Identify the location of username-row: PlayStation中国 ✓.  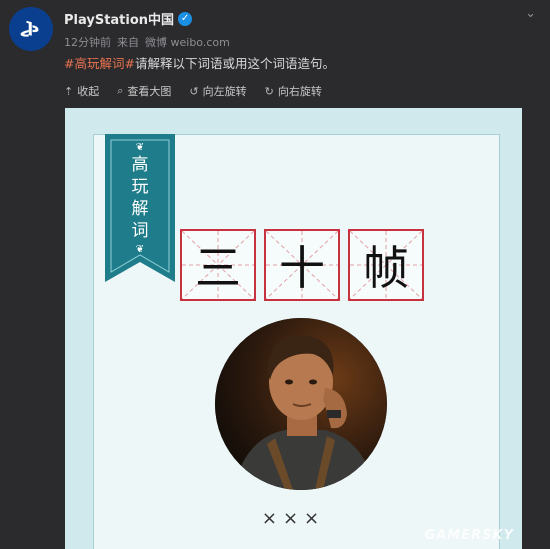
(128, 18).